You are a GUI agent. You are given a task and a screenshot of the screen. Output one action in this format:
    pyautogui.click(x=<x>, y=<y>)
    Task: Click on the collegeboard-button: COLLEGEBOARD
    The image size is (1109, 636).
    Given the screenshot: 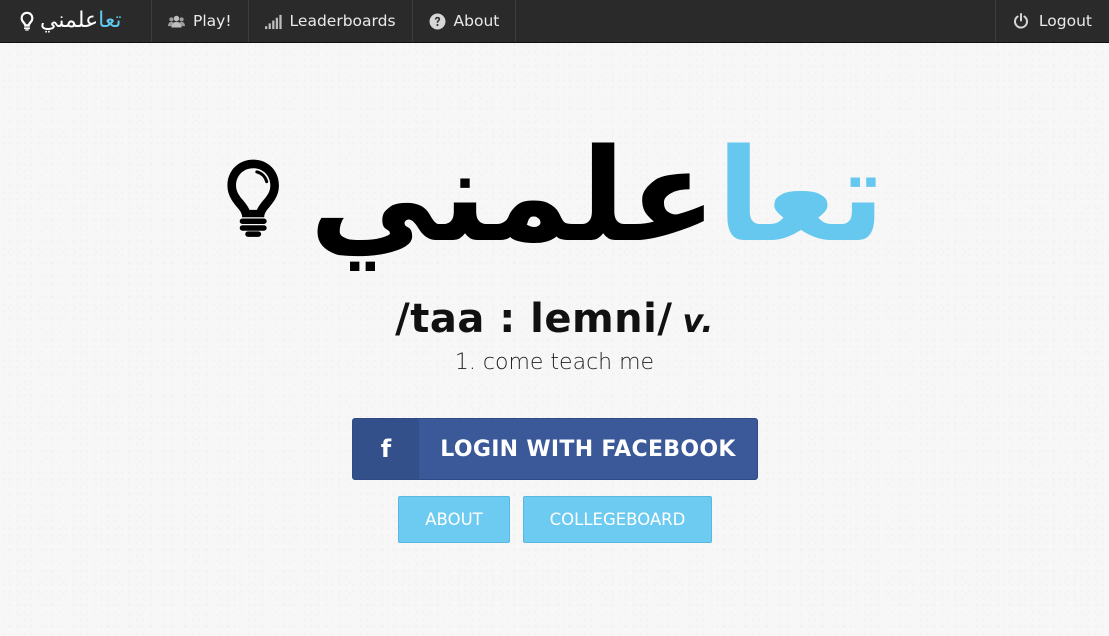 What is the action you would take?
    pyautogui.click(x=617, y=519)
    